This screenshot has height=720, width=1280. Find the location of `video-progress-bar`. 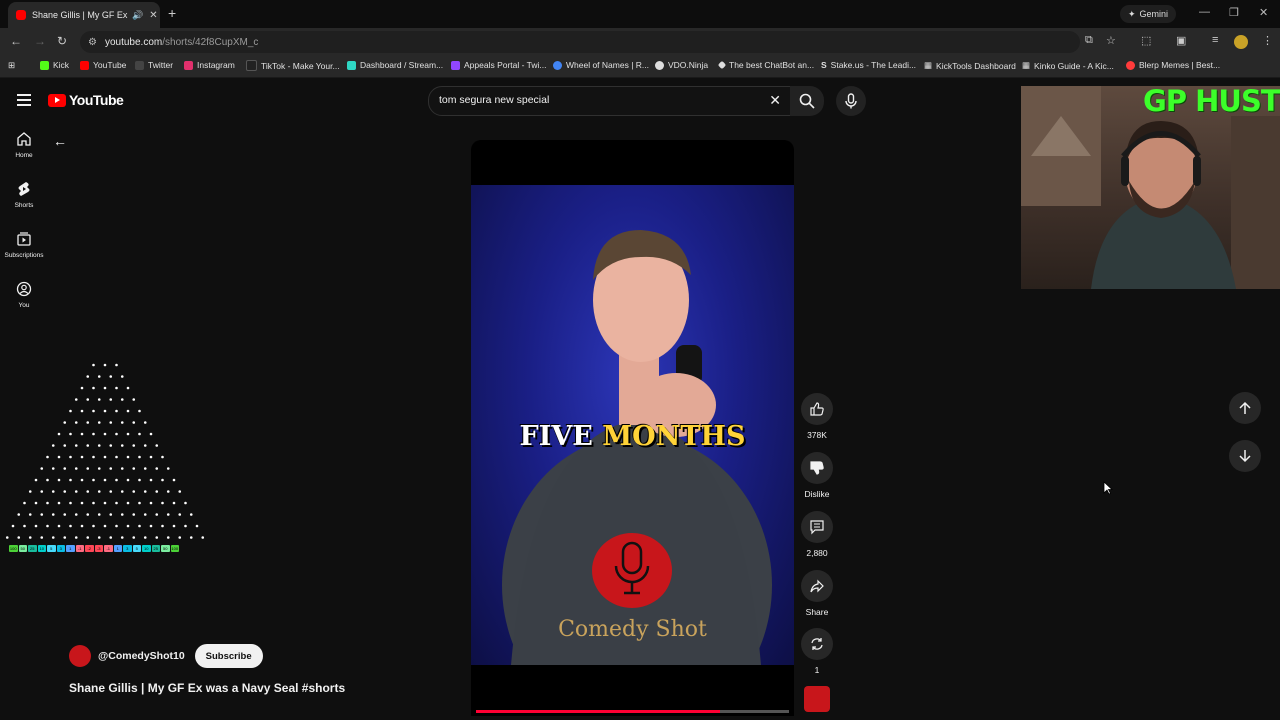

video-progress-bar is located at coordinates (632, 711).